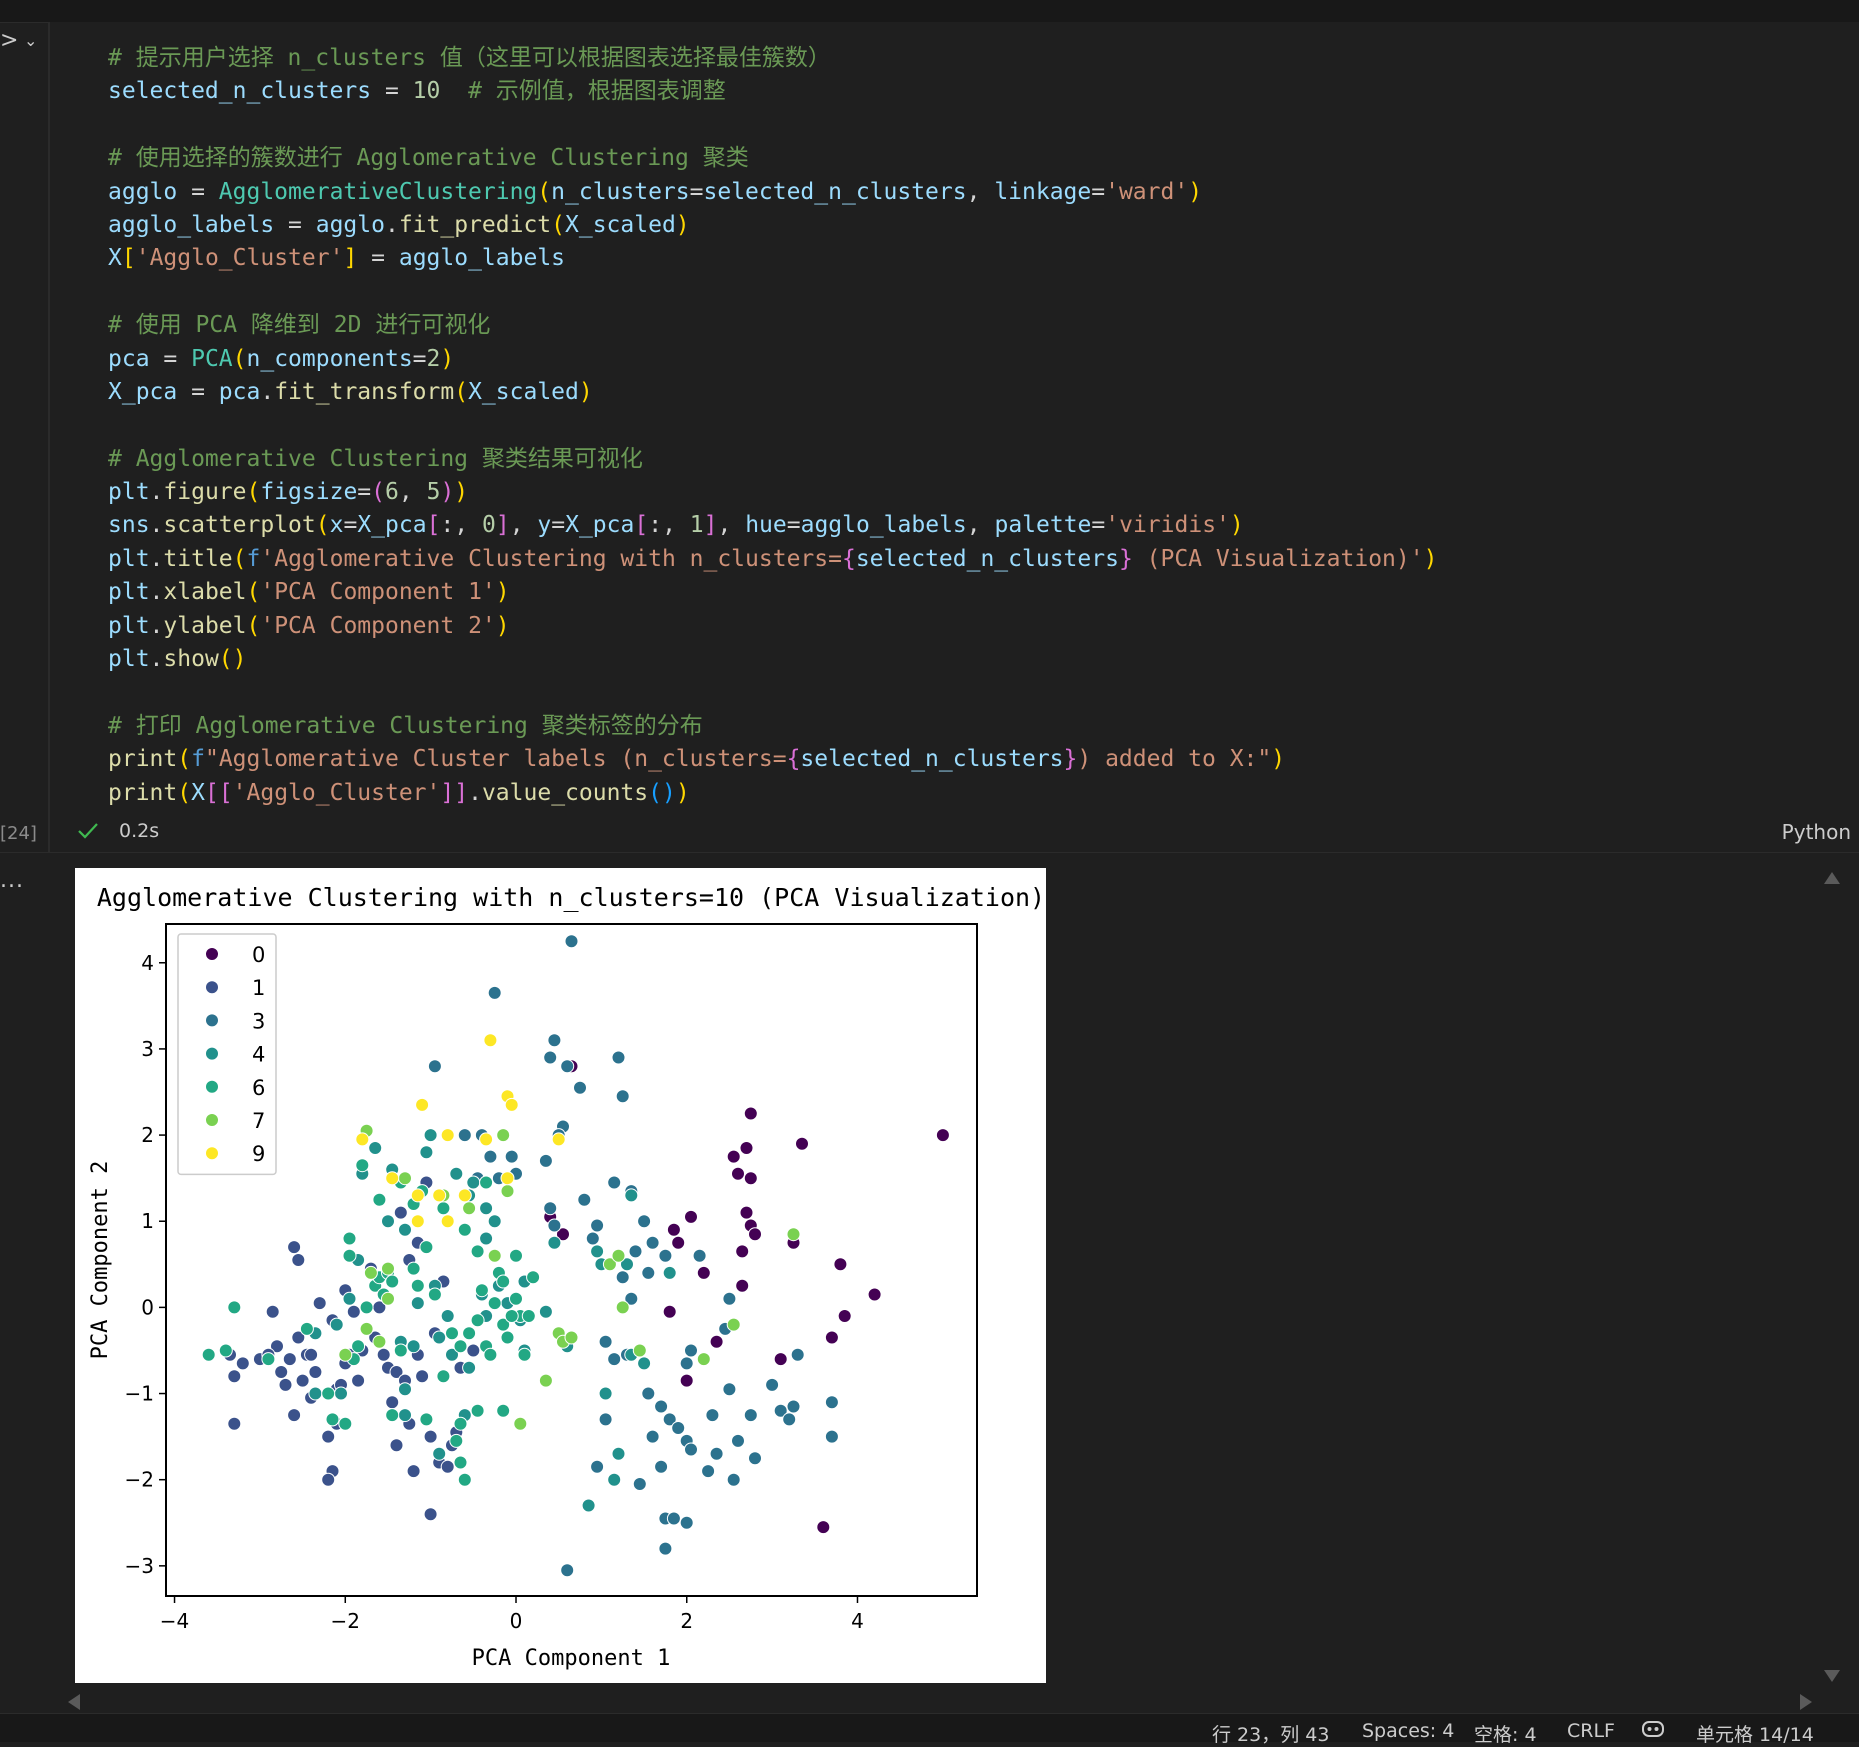 This screenshot has width=1859, height=1747. I want to click on line-ending: CRLF, so click(1591, 1731).